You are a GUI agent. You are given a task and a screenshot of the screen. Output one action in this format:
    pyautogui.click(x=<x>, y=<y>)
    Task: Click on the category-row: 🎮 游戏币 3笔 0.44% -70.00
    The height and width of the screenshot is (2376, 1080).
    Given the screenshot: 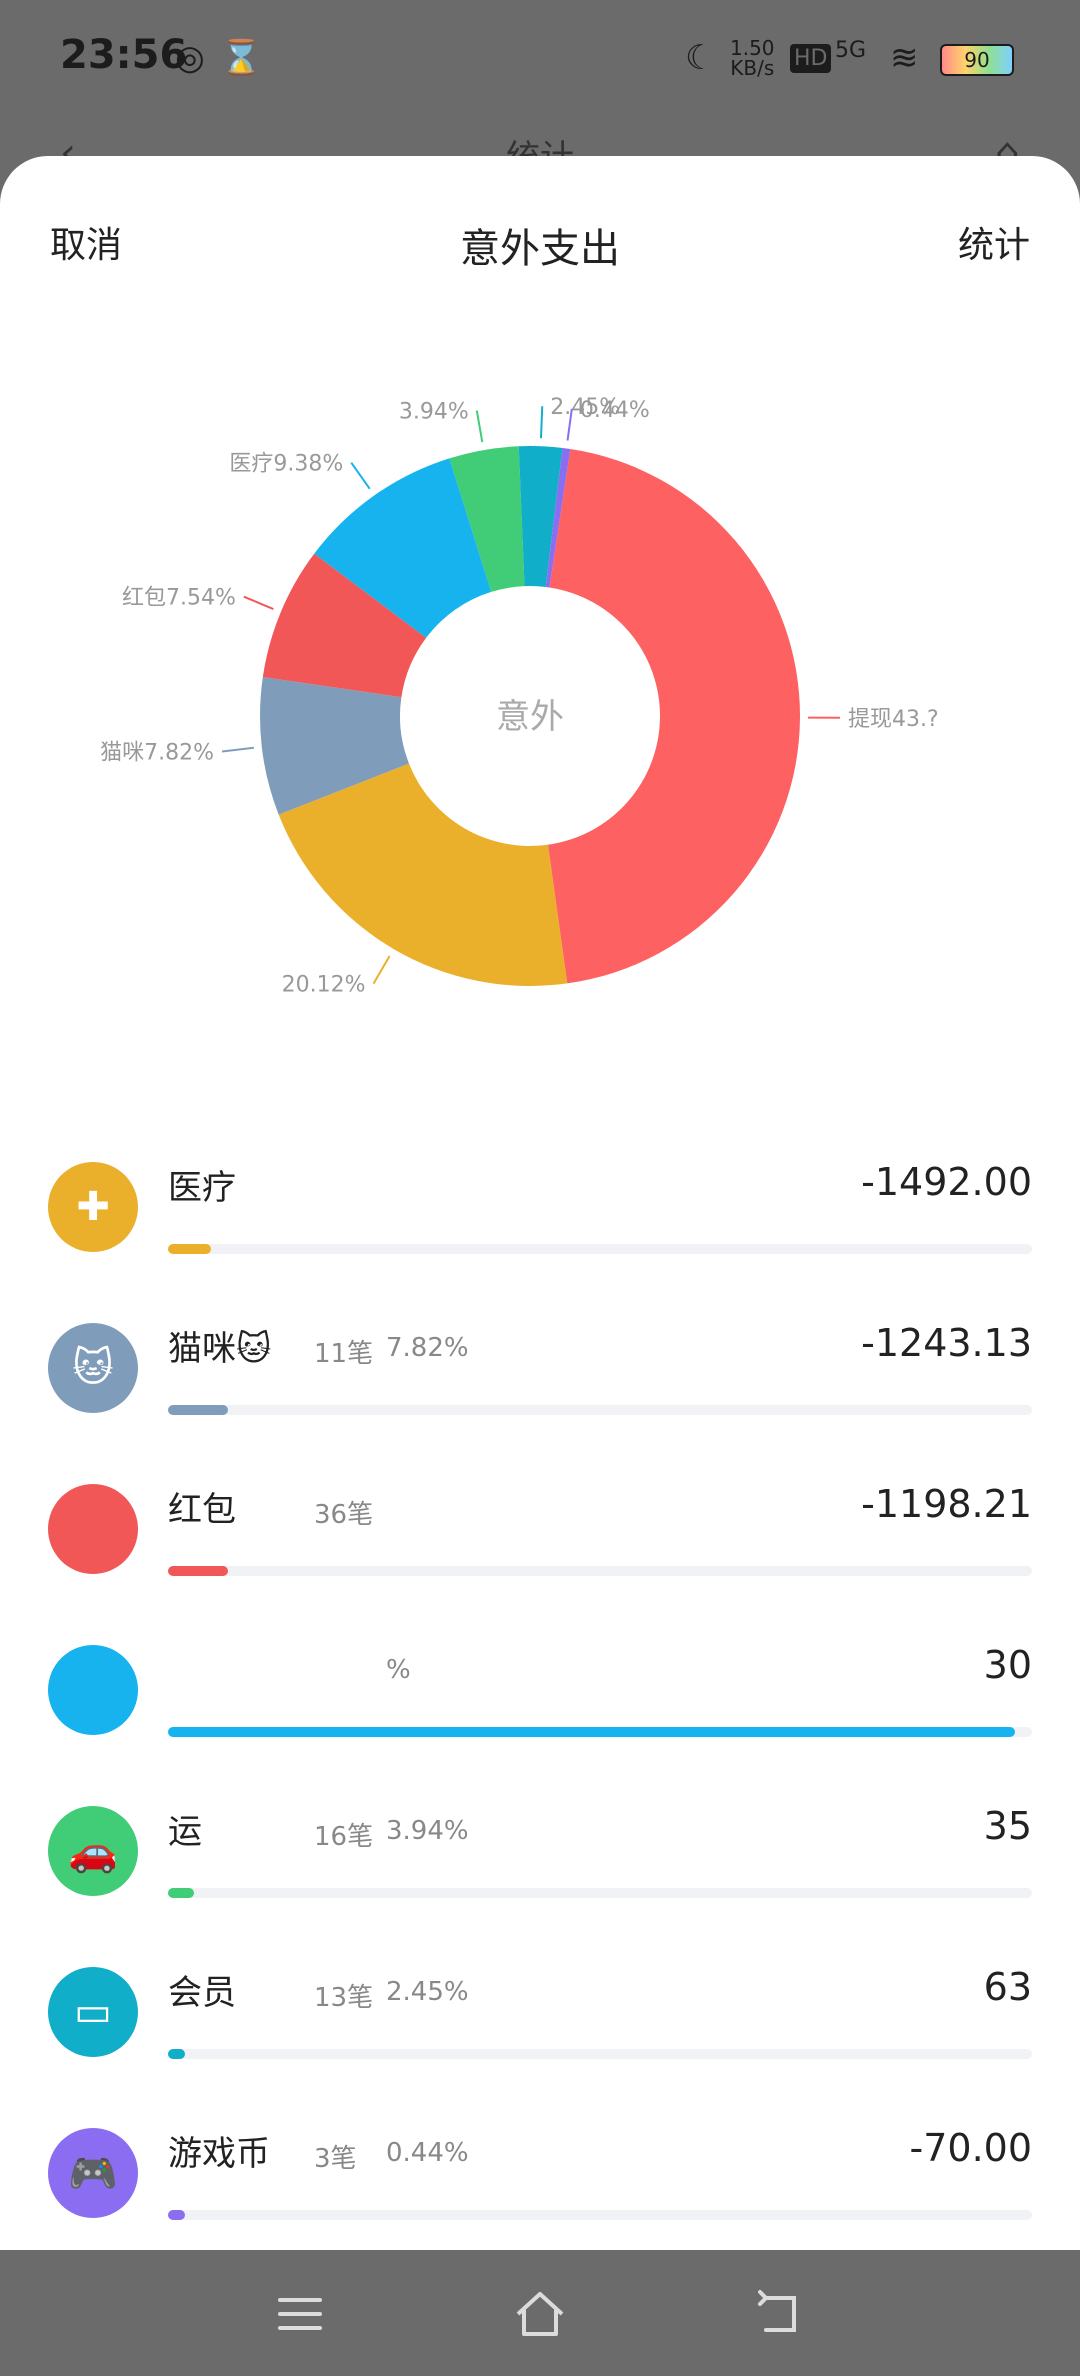 What is the action you would take?
    pyautogui.click(x=540, y=2182)
    